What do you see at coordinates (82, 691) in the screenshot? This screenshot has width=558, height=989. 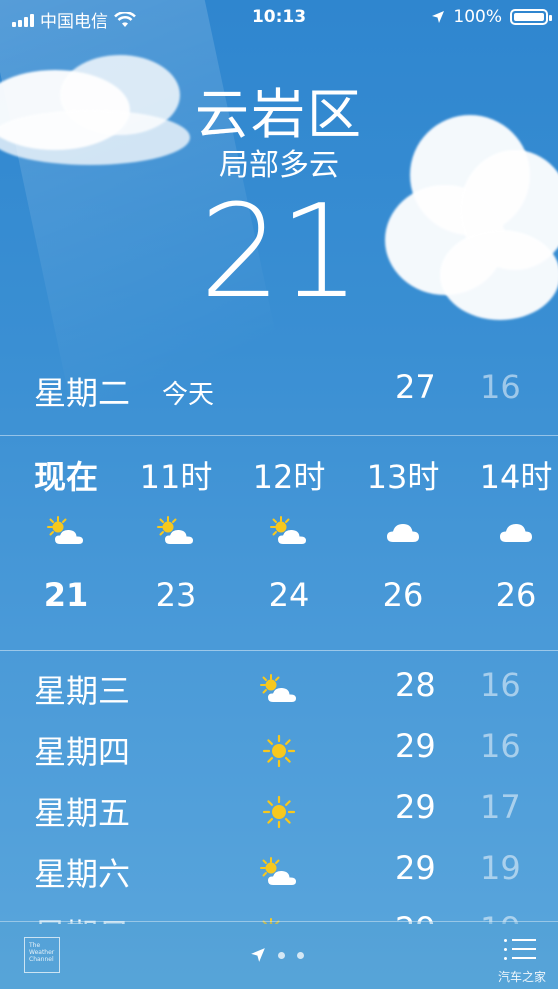 I see `daily-day: 星期三` at bounding box center [82, 691].